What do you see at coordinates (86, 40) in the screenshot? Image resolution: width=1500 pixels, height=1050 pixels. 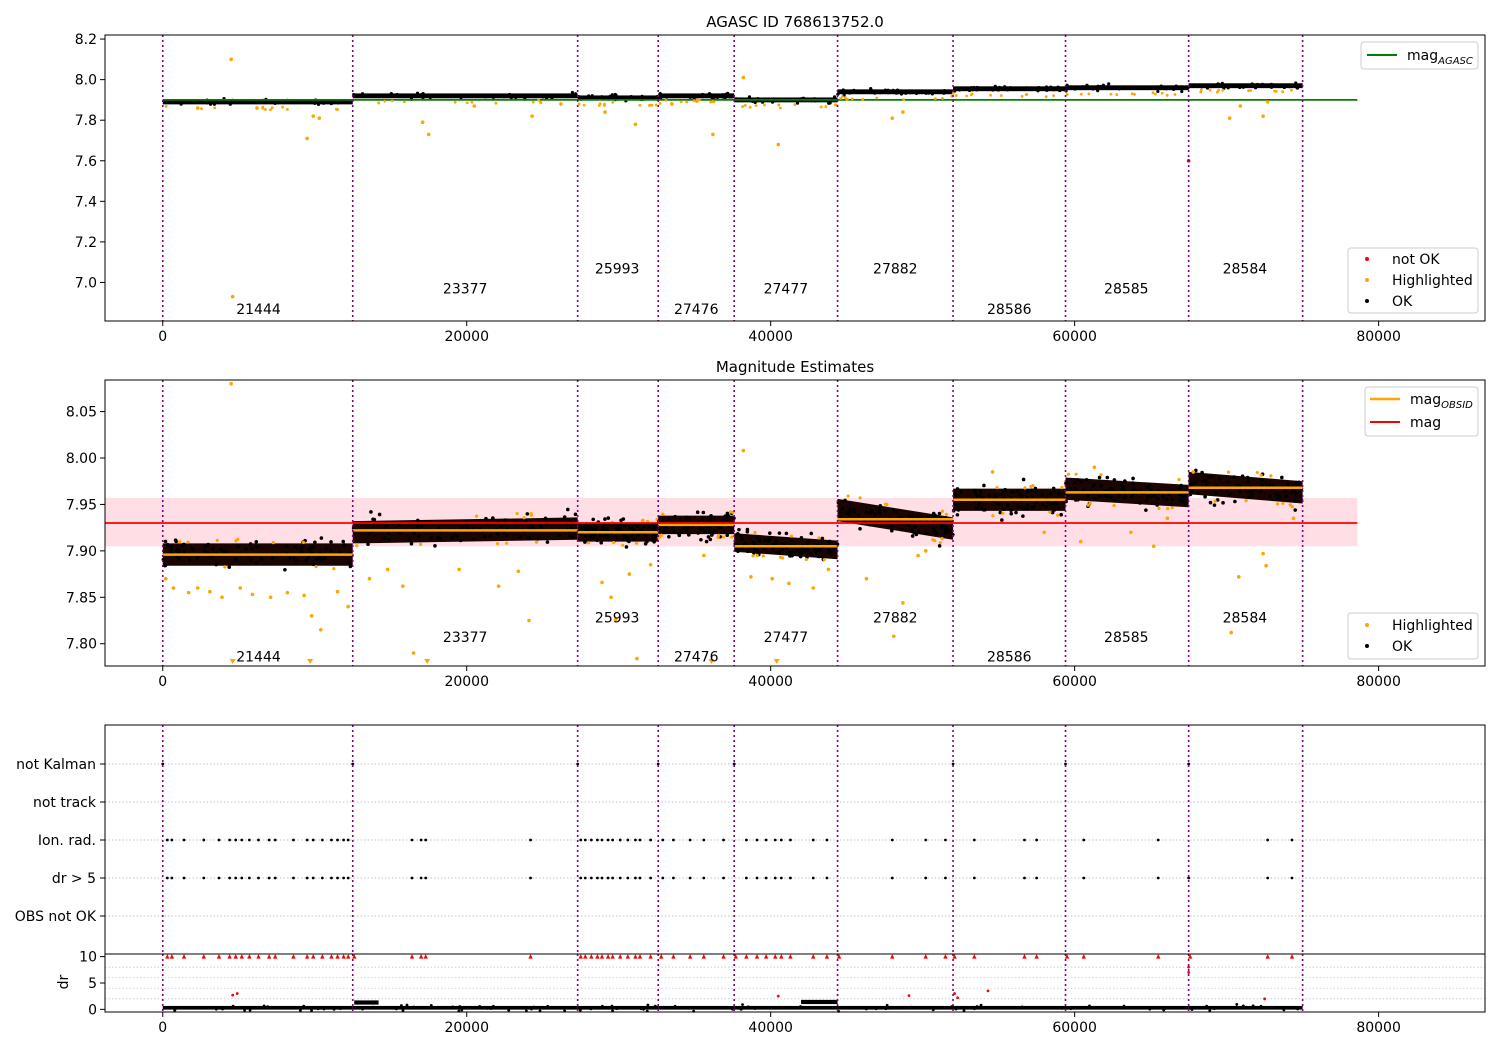 I see `p1-ytick-label-6: 8.2` at bounding box center [86, 40].